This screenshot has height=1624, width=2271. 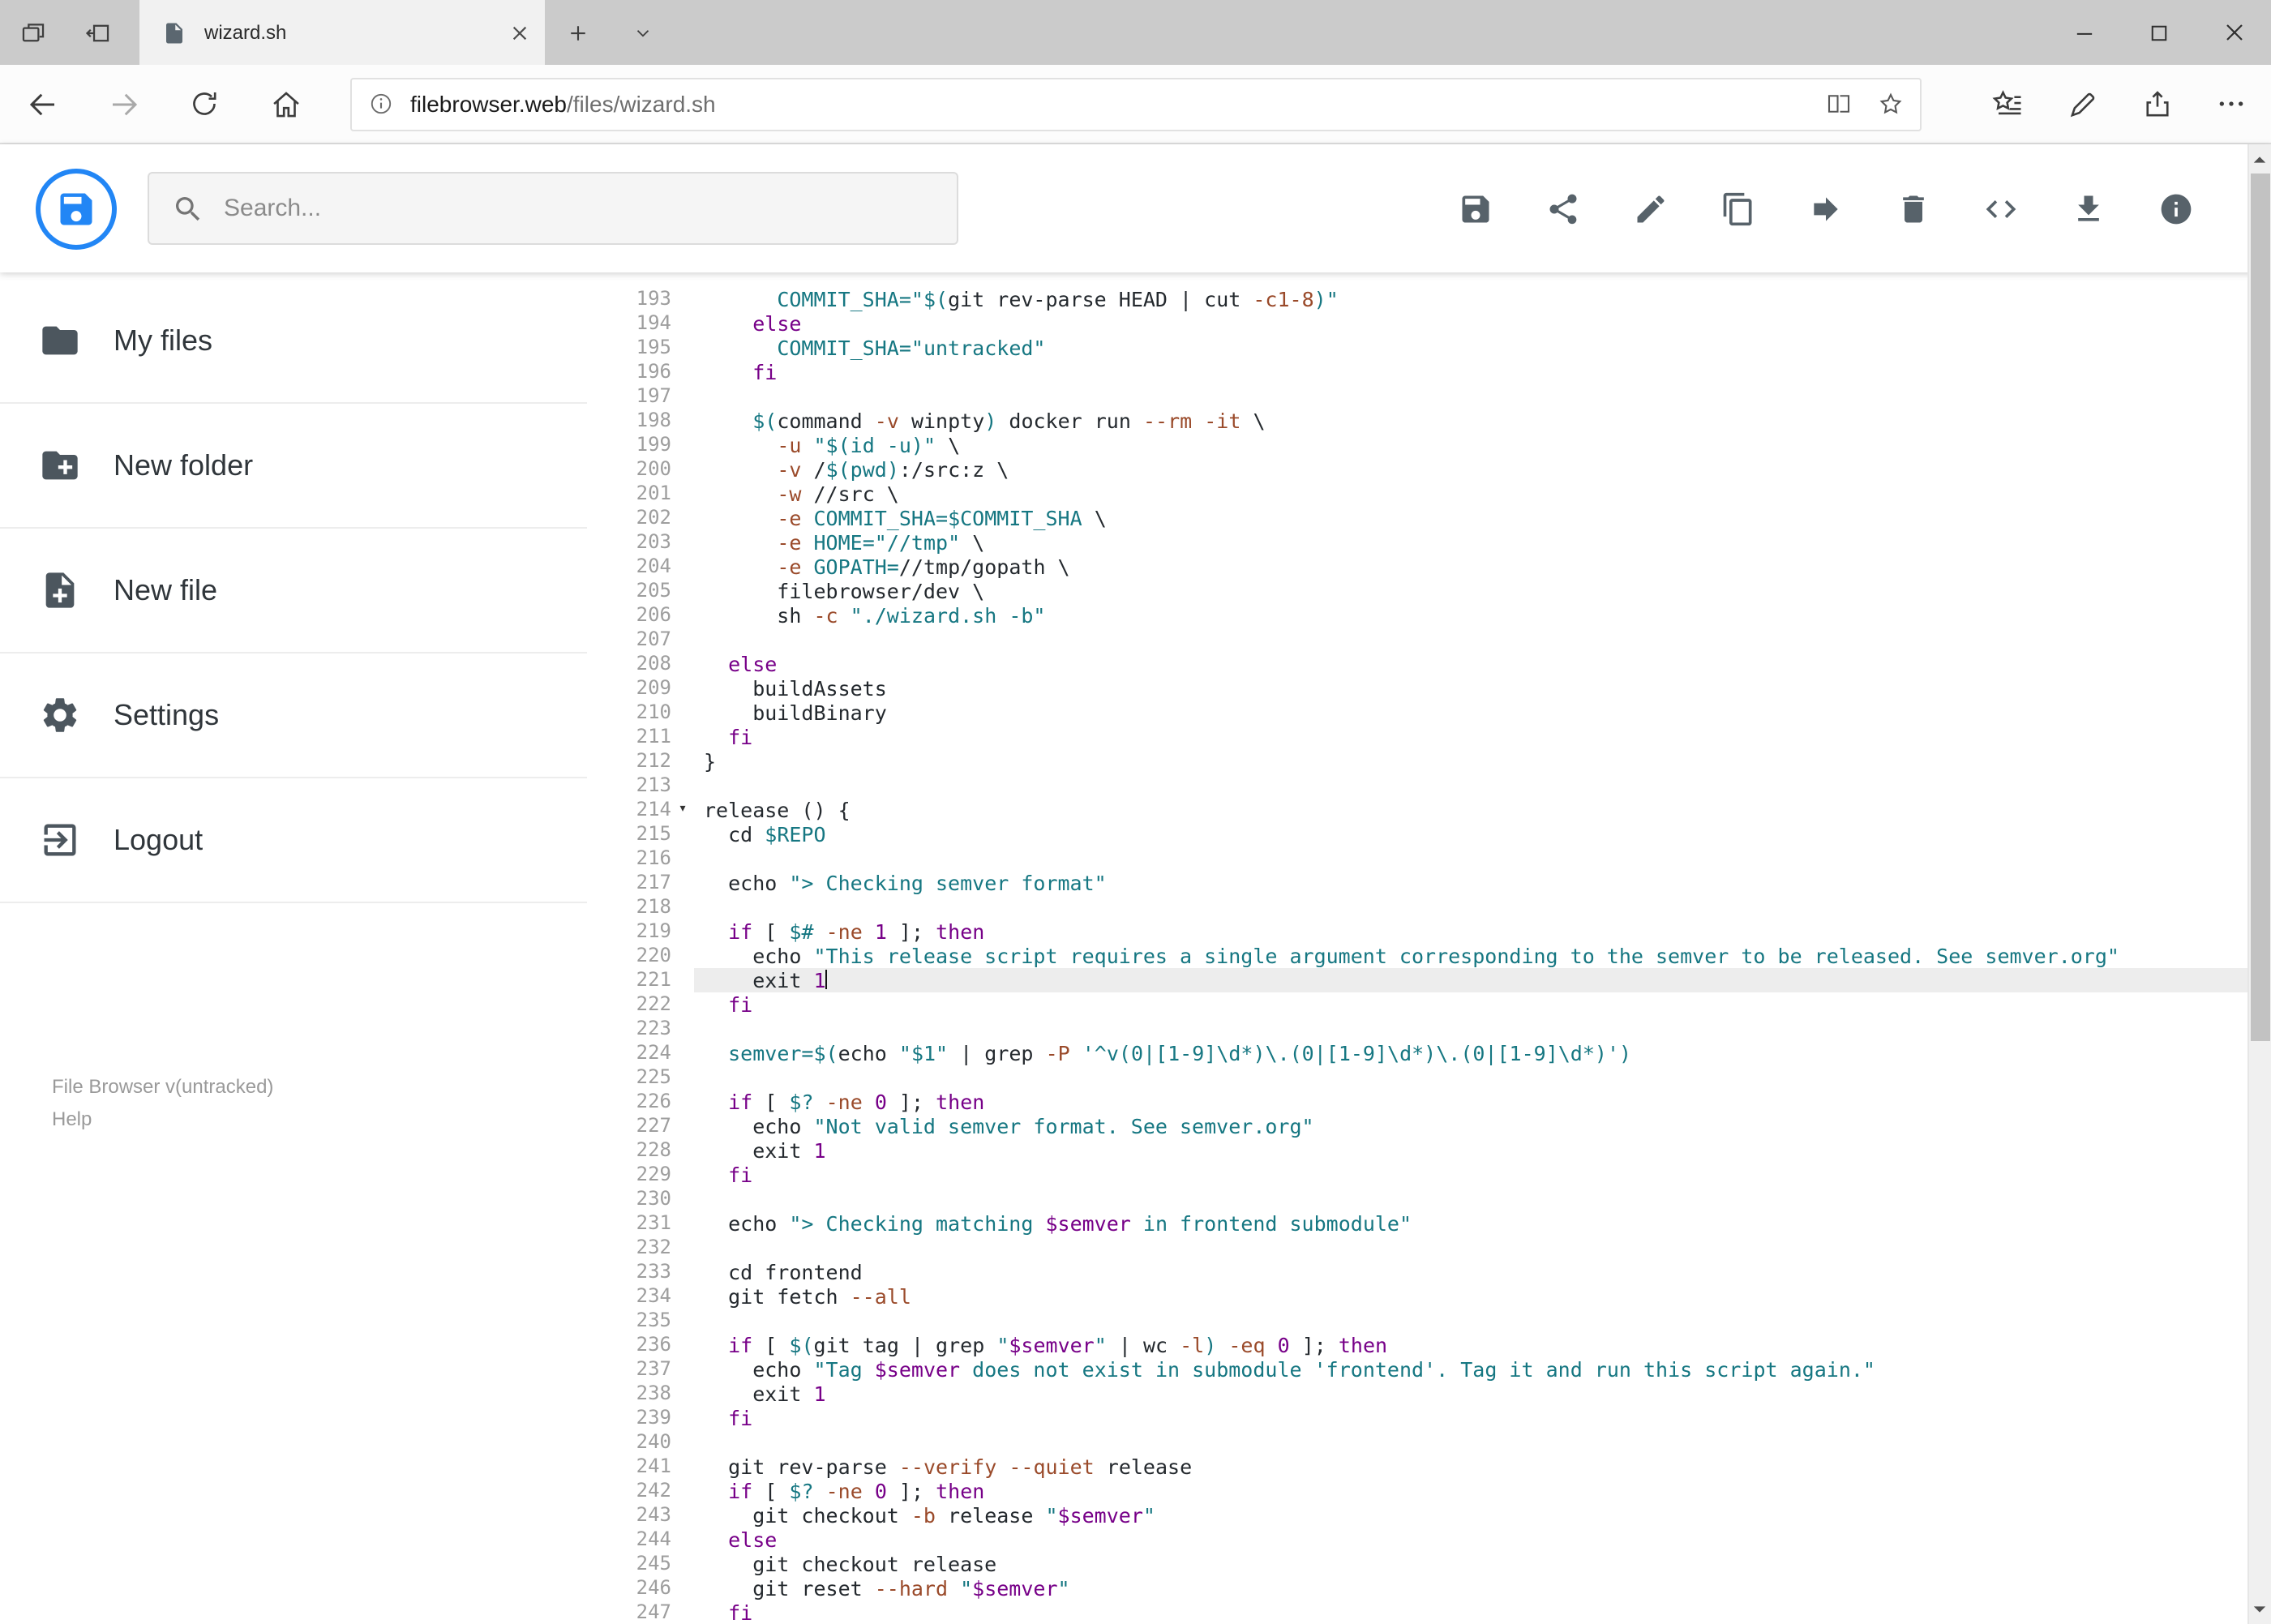 I want to click on code-line: 229 fi, so click(x=1429, y=1175).